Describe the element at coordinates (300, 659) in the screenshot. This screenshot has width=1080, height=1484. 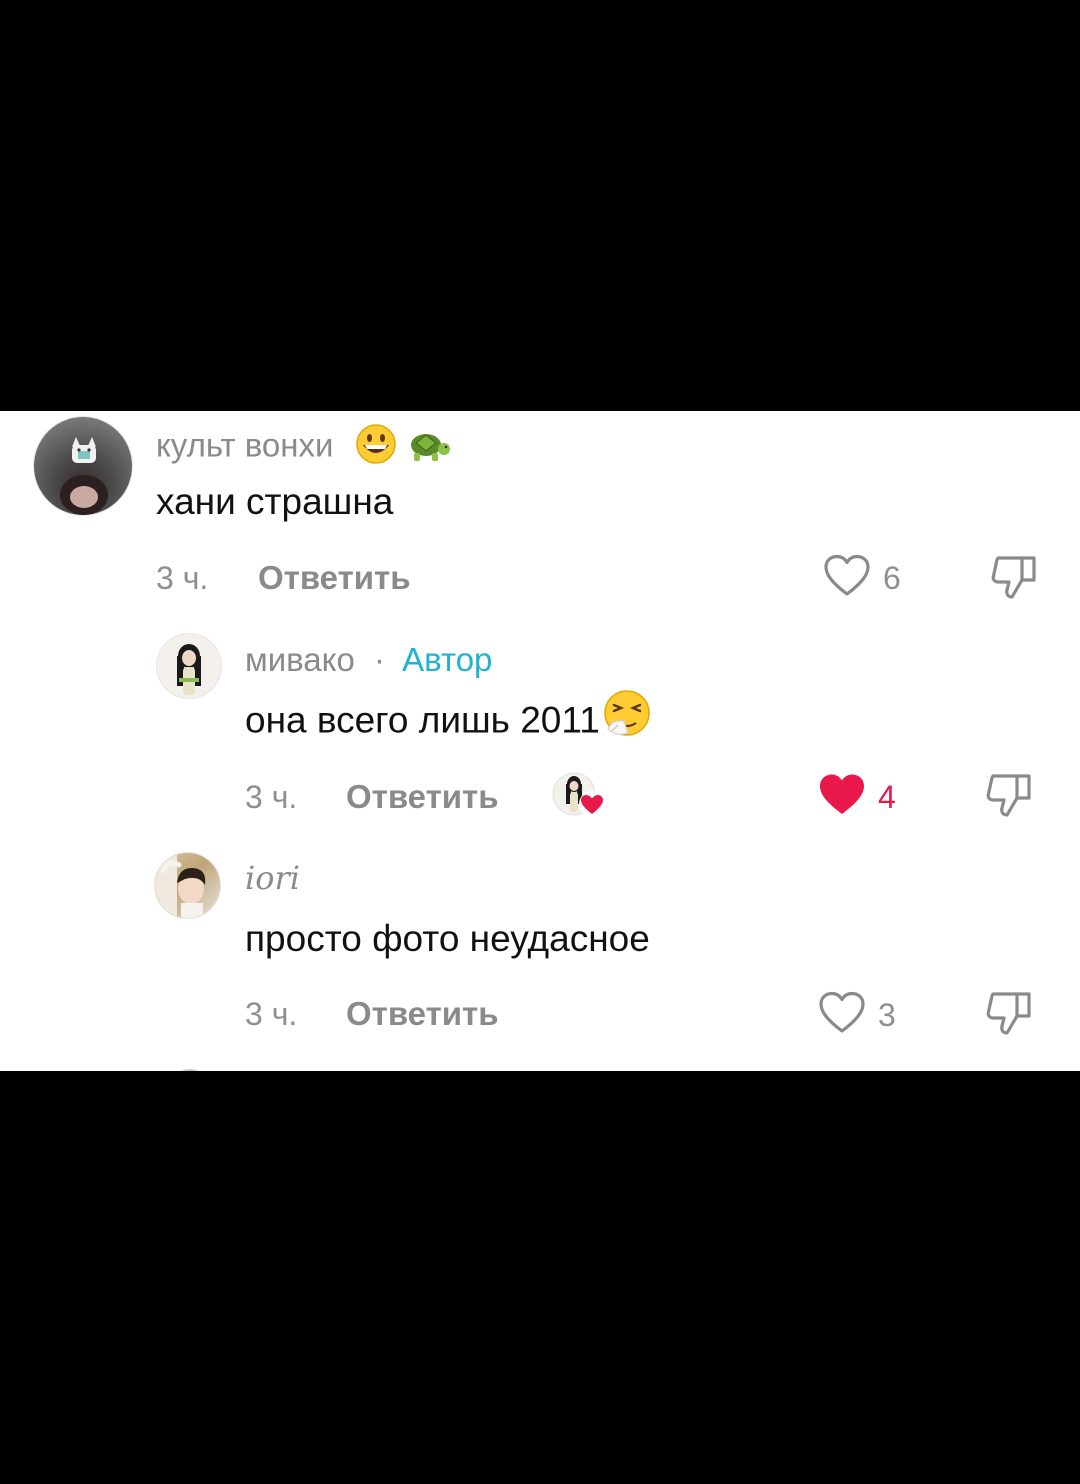
I see `username-text: мивако` at that location.